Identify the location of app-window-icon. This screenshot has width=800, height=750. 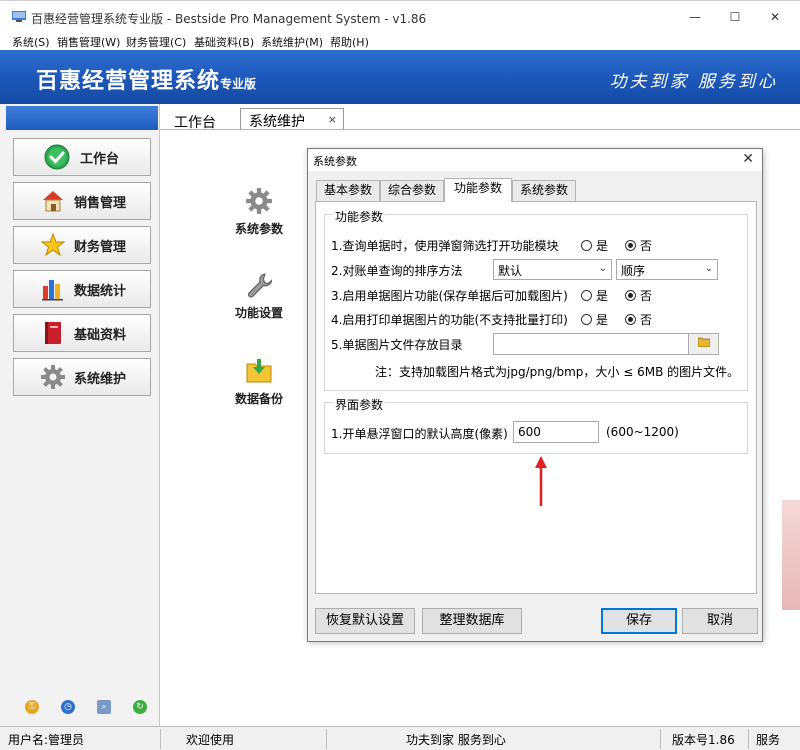
(19, 16).